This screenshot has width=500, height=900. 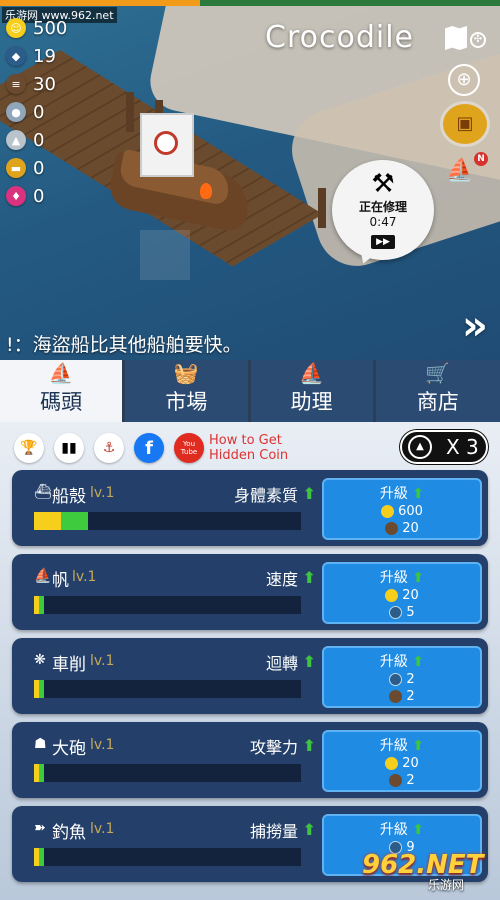 I want to click on cost-amount: 2, so click(x=410, y=679).